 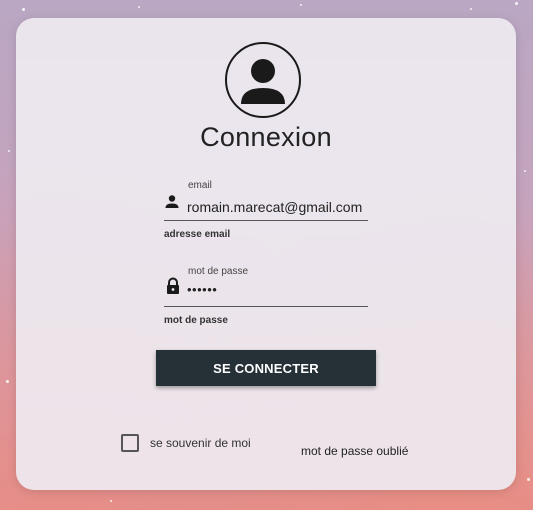 I want to click on email-helper-text: adresse email, so click(x=197, y=234).